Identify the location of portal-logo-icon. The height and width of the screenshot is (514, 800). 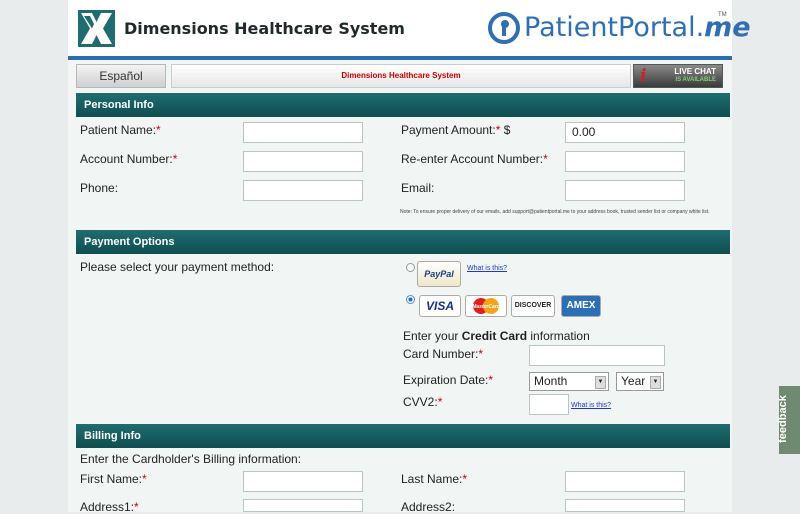
(504, 28).